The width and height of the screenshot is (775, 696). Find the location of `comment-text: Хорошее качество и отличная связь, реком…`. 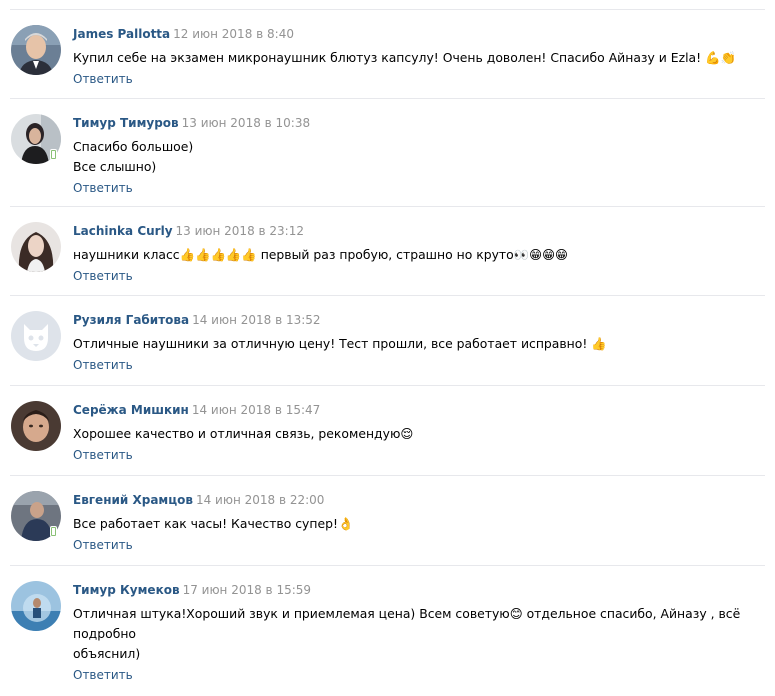

comment-text: Хорошее качество и отличная связь, реком… is located at coordinates (419, 434).